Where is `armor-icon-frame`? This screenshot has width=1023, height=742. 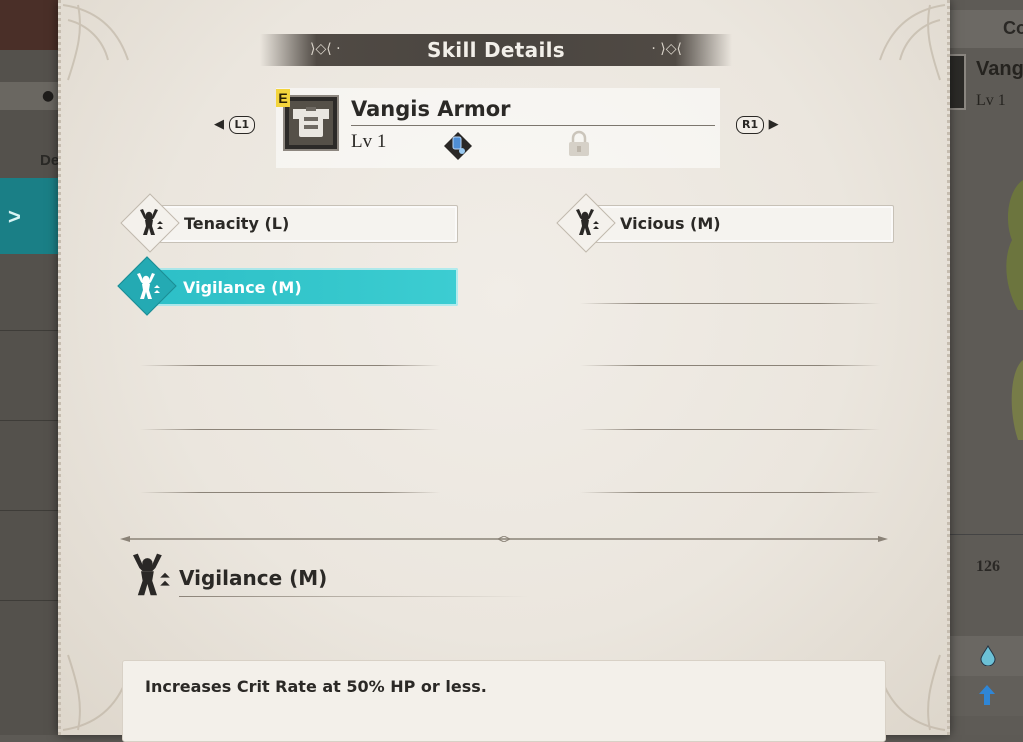 armor-icon-frame is located at coordinates (311, 123).